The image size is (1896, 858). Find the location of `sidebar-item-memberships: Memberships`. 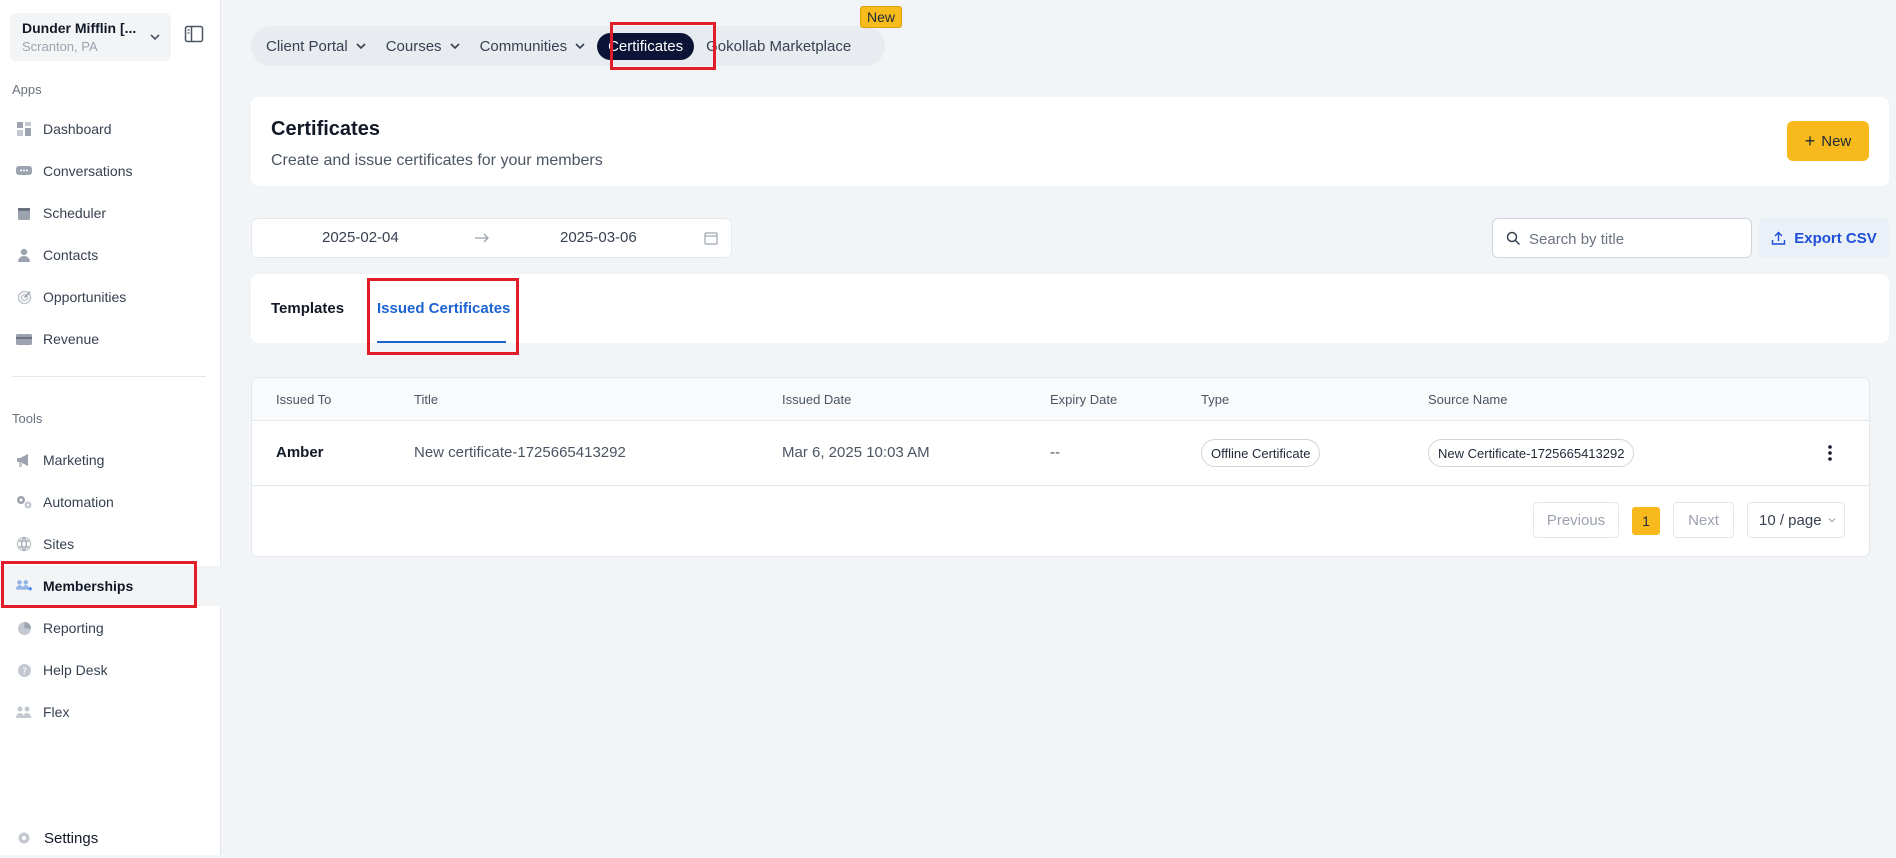

sidebar-item-memberships: Memberships is located at coordinates (110, 586).